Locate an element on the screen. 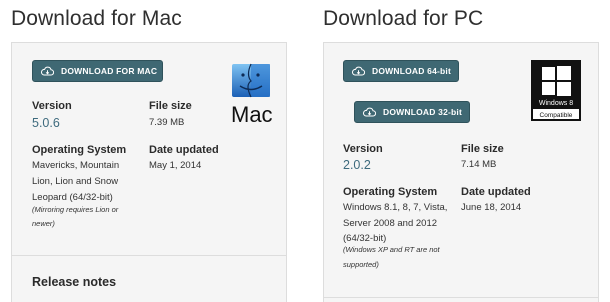 The image size is (610, 302). release-notes-link: Release notes is located at coordinates (74, 282).